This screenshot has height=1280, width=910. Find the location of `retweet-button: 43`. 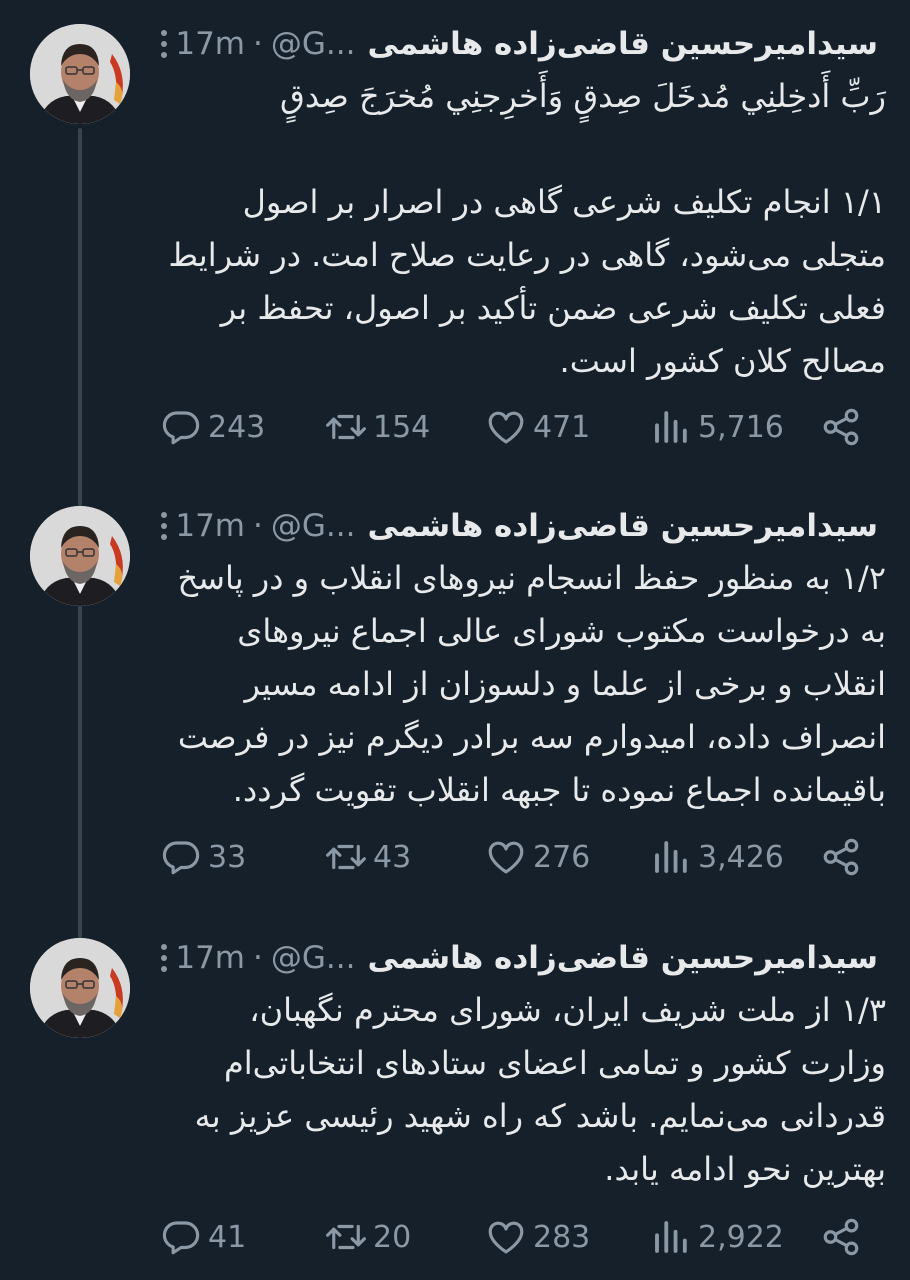

retweet-button: 43 is located at coordinates (405, 857).